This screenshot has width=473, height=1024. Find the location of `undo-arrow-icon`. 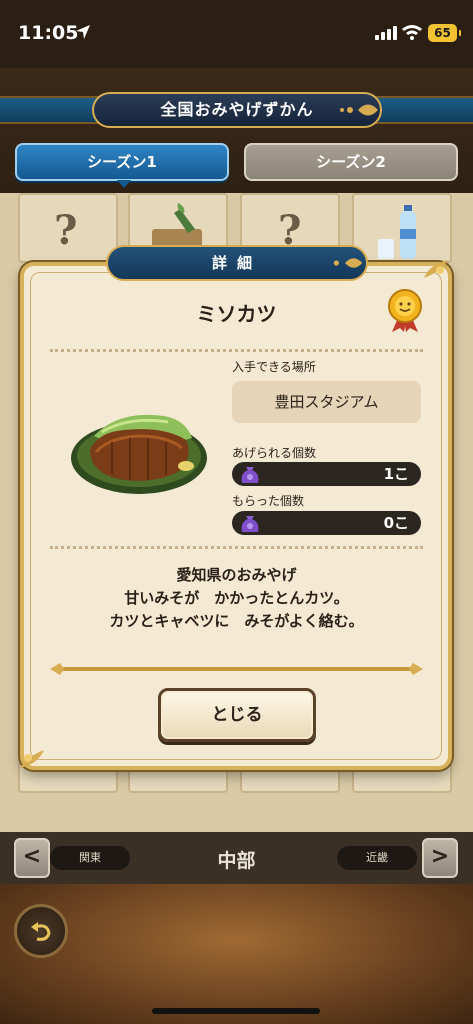

undo-arrow-icon is located at coordinates (41, 931).